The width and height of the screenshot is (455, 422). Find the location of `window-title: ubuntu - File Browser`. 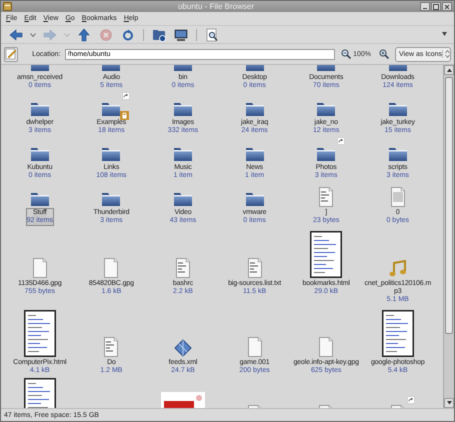

window-title: ubuntu - File Browser is located at coordinates (216, 6).